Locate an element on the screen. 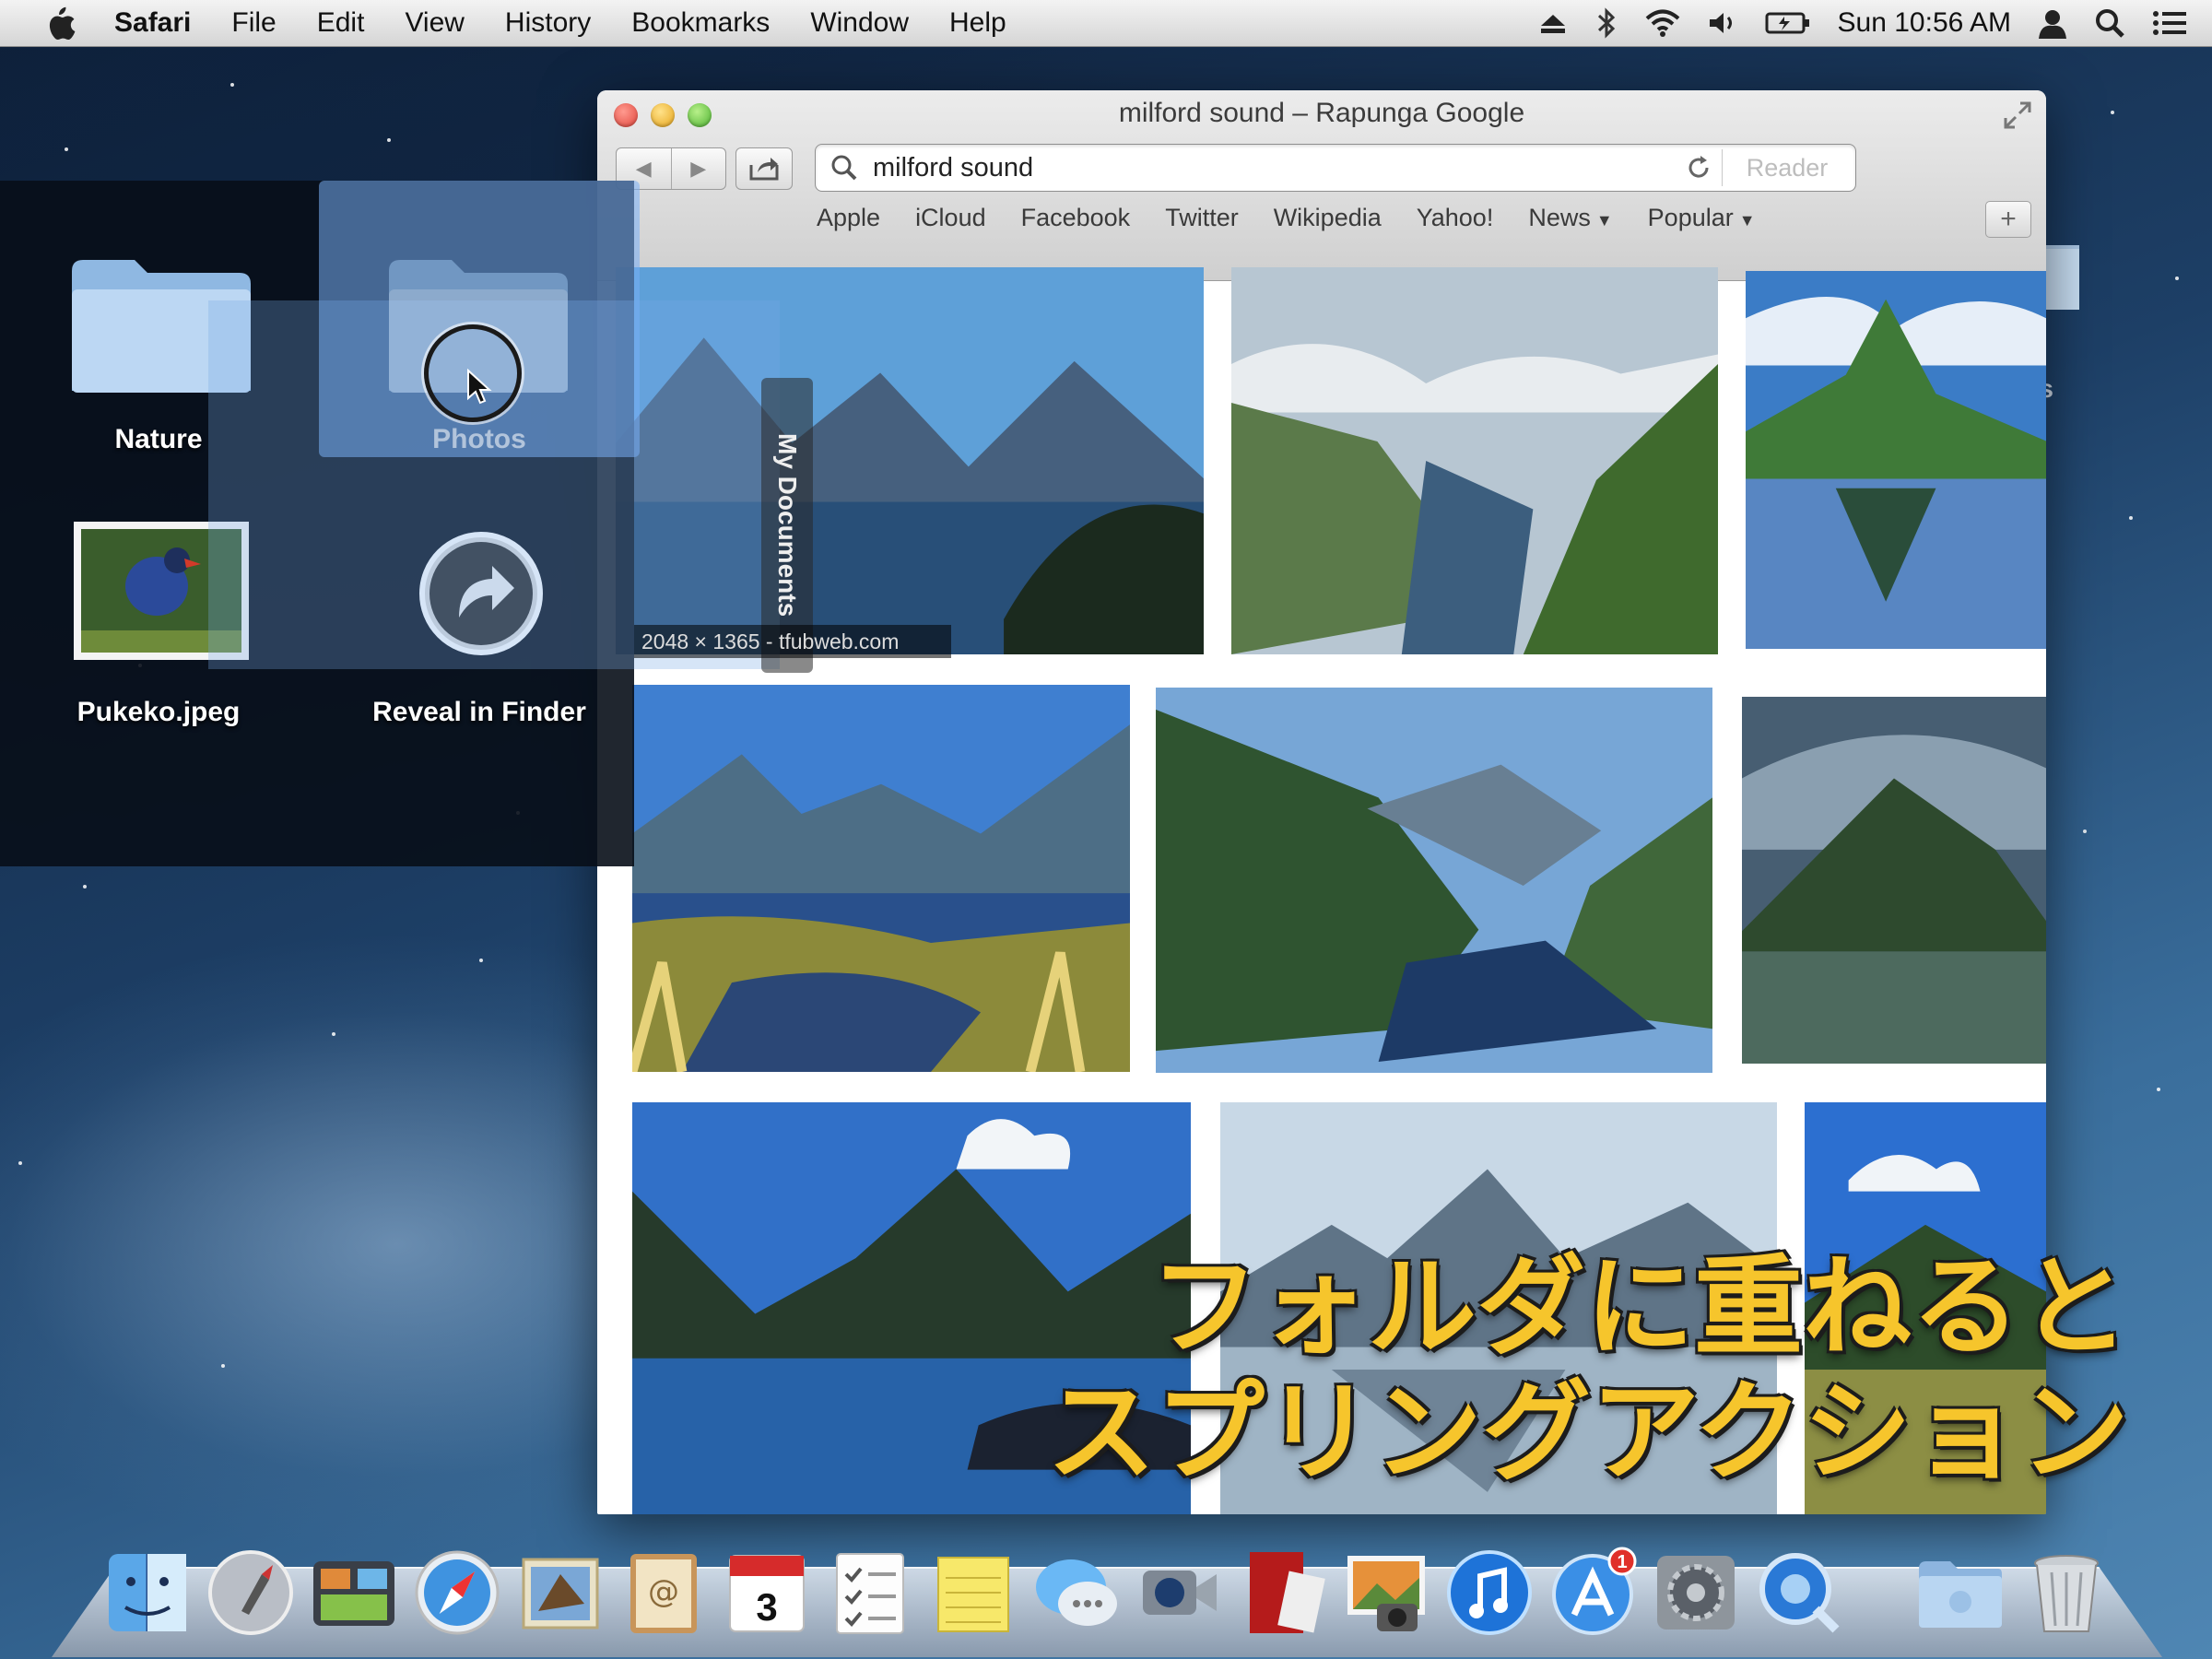 The width and height of the screenshot is (2212, 1659). notification-center-icon is located at coordinates (2169, 23).